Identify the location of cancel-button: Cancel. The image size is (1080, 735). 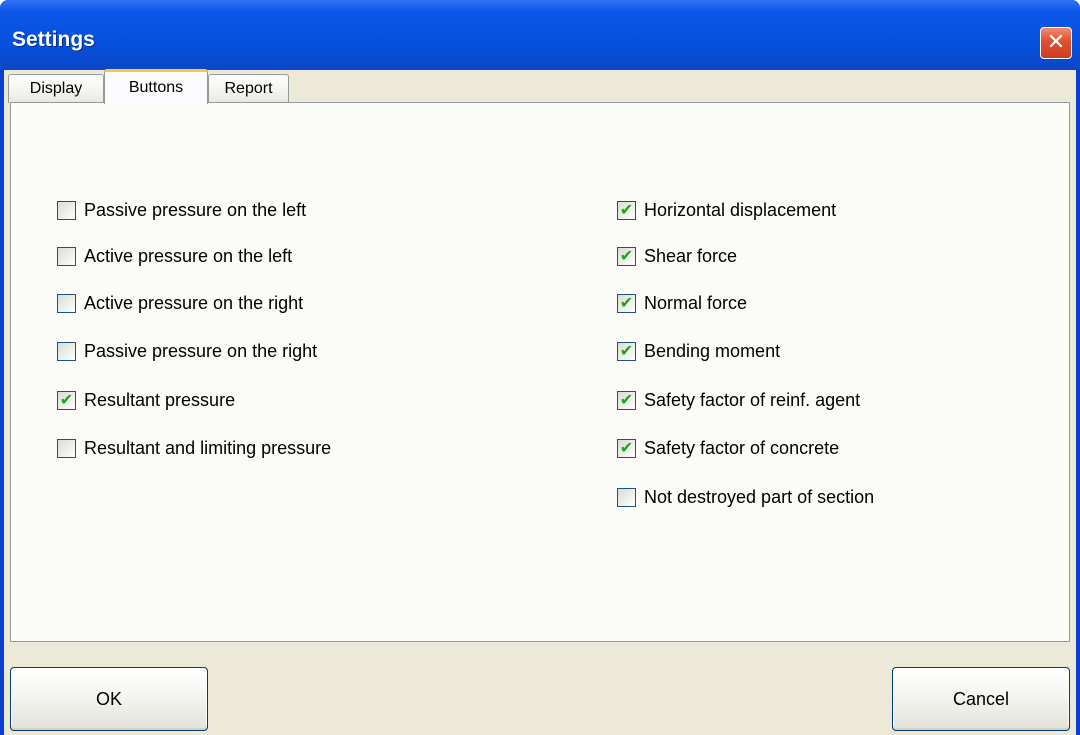
(981, 699).